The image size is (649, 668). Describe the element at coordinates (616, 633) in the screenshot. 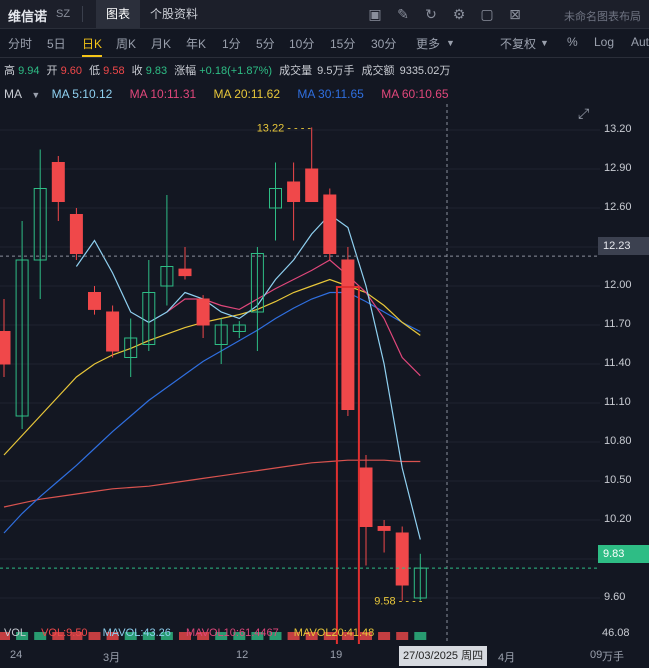

I see `volume-axis-label: 46.08` at that location.